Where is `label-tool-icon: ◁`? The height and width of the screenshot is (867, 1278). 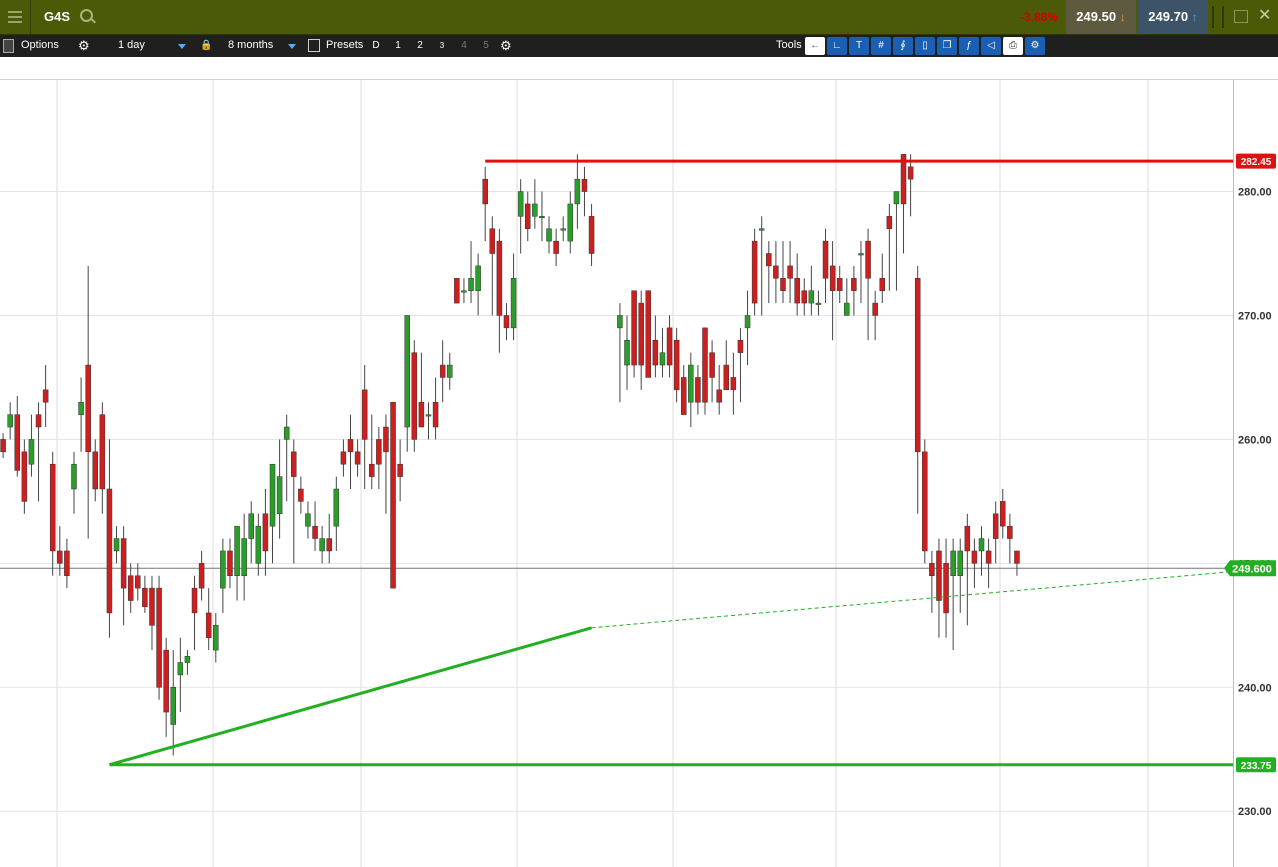
label-tool-icon: ◁ is located at coordinates (991, 46).